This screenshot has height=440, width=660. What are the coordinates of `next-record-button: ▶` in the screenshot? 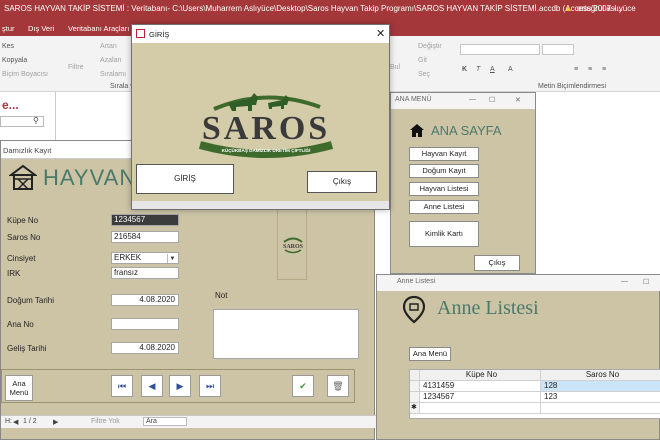 It's located at (180, 386).